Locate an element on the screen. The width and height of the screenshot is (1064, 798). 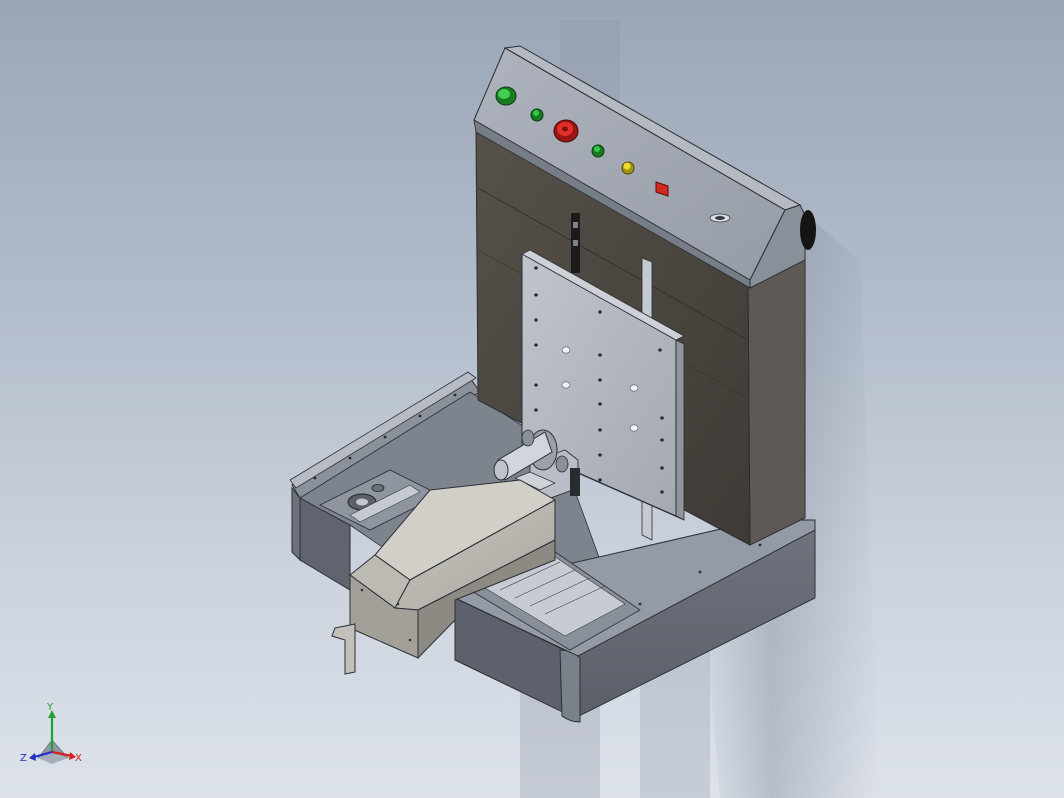
y-axis-label: Y is located at coordinates (50, 707).